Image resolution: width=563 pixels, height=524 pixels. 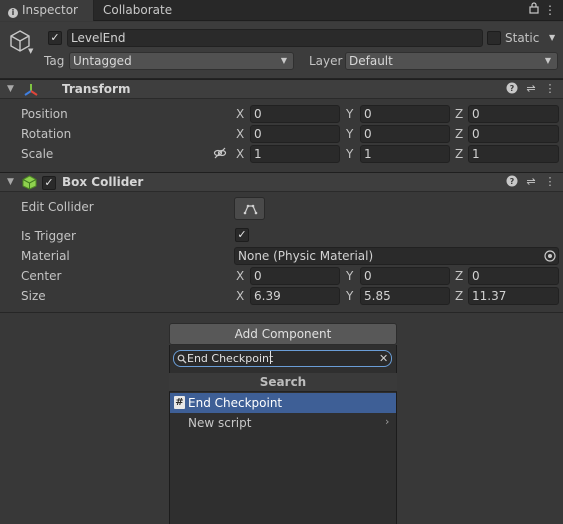 I want to click on text-cursor, so click(x=270, y=357).